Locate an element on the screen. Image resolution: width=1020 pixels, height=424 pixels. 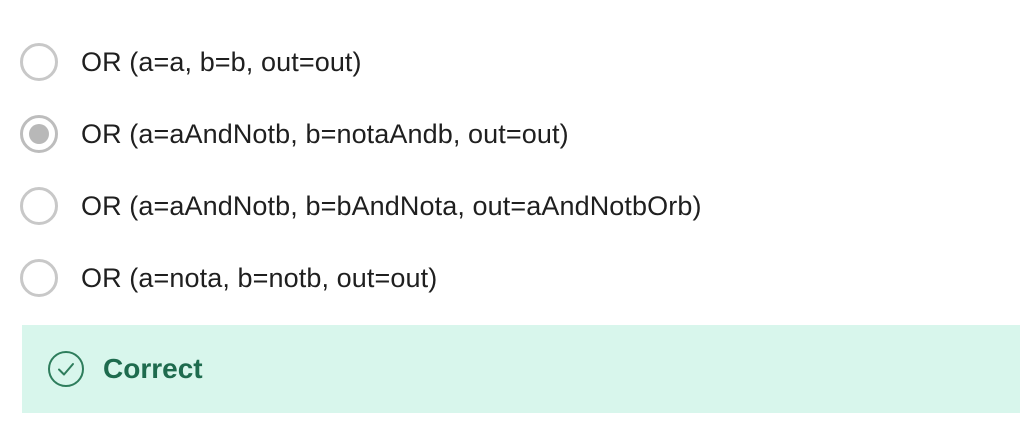
radio-selected-dot is located at coordinates (39, 134).